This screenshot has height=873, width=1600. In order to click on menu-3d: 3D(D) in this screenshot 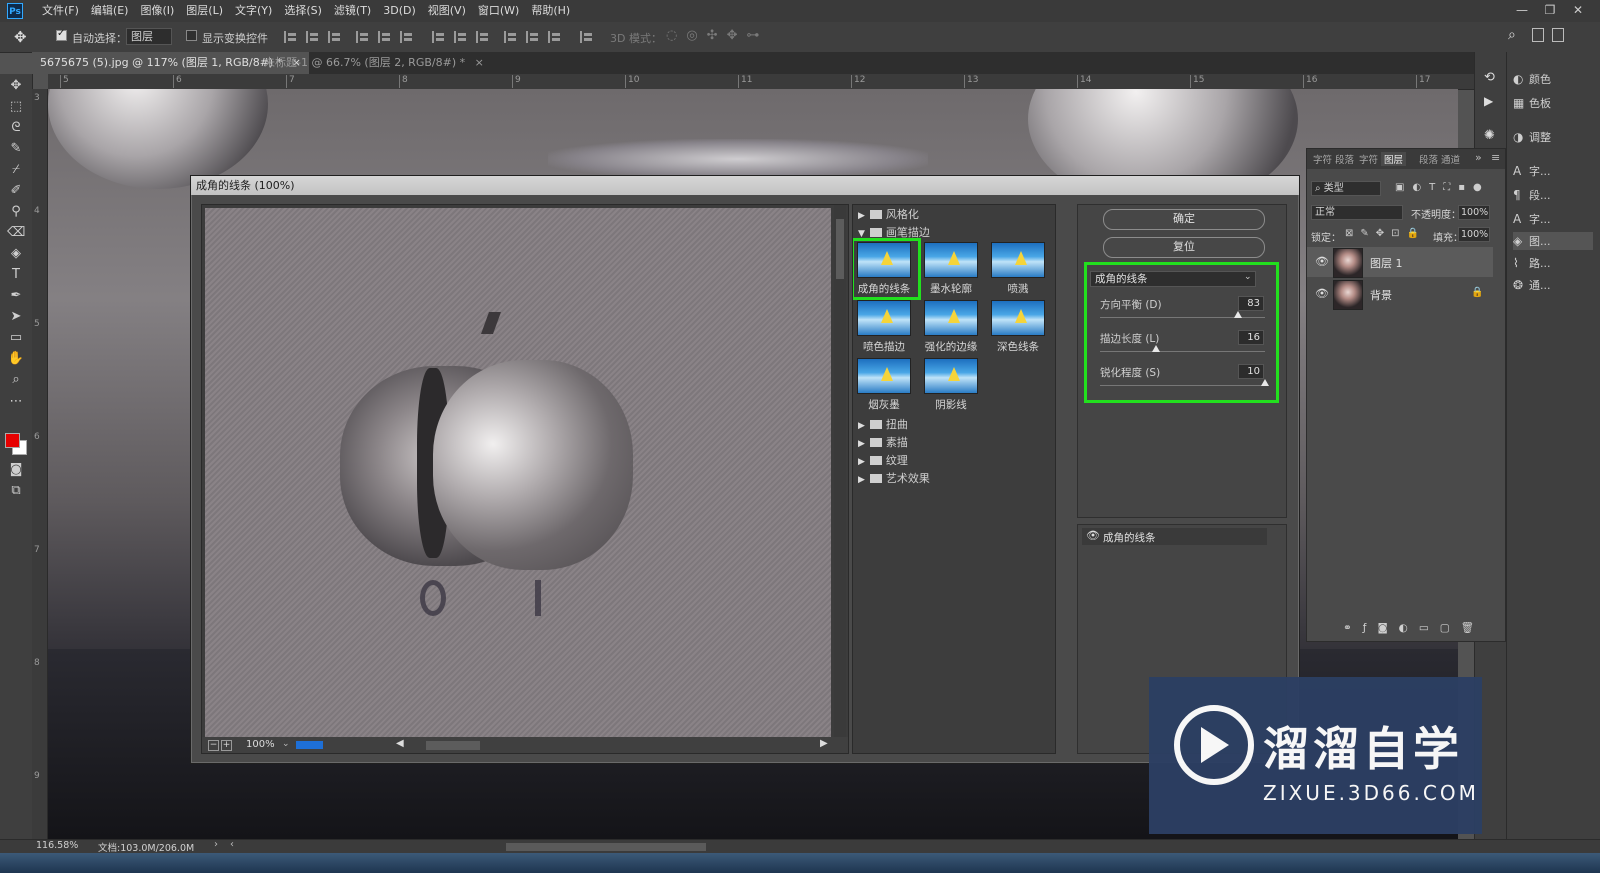, I will do `click(399, 11)`.